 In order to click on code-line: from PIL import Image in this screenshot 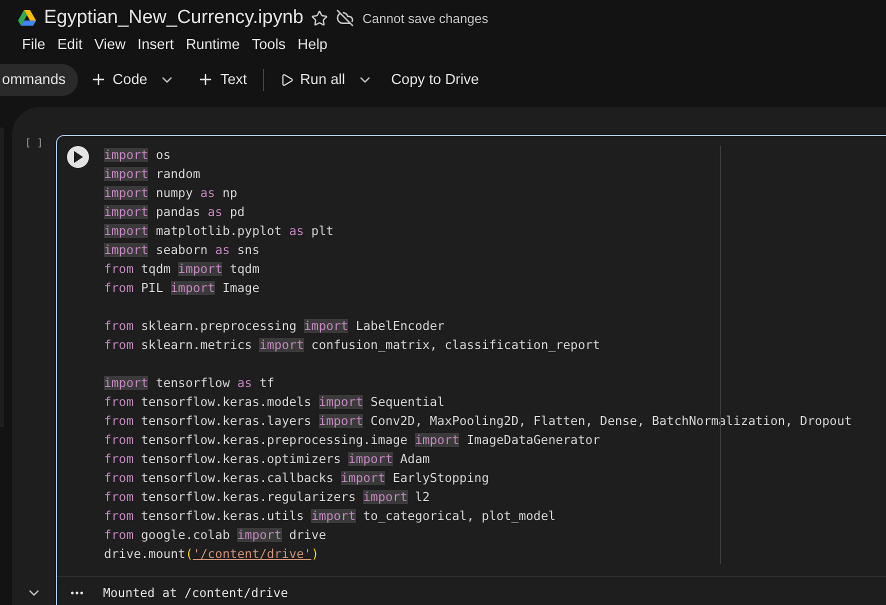, I will do `click(182, 288)`.